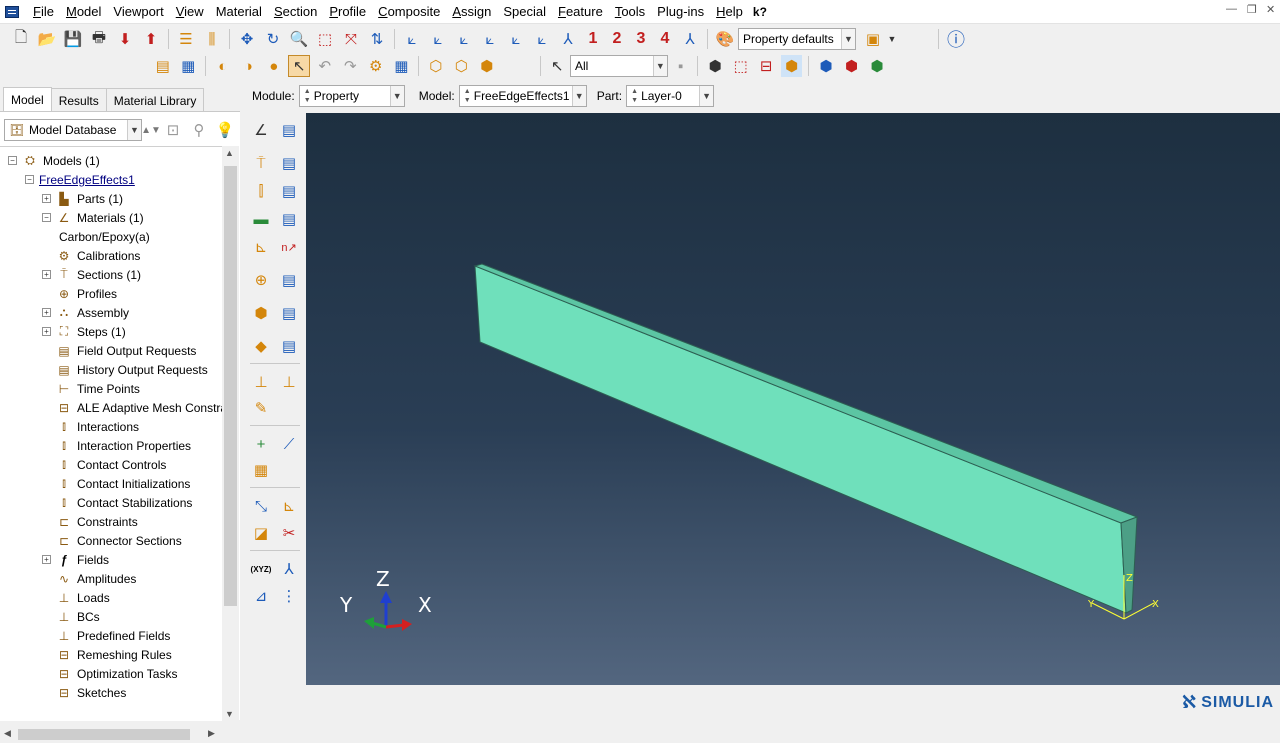  I want to click on drag-shape-icon: ⬚, so click(741, 66).